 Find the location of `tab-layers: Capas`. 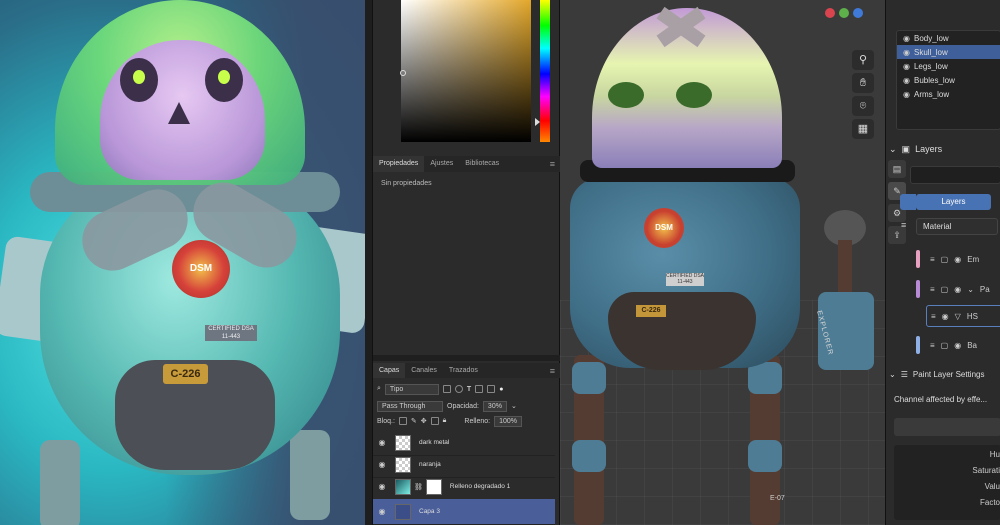

tab-layers: Capas is located at coordinates (389, 370).